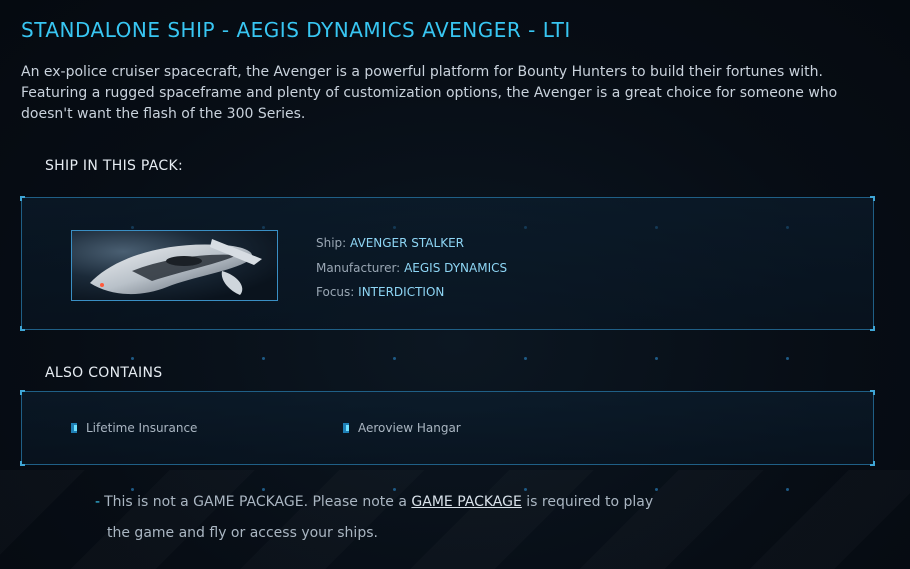 The width and height of the screenshot is (910, 569). Describe the element at coordinates (358, 267) in the screenshot. I see `manufacturer-key: Manufacturer:` at that location.